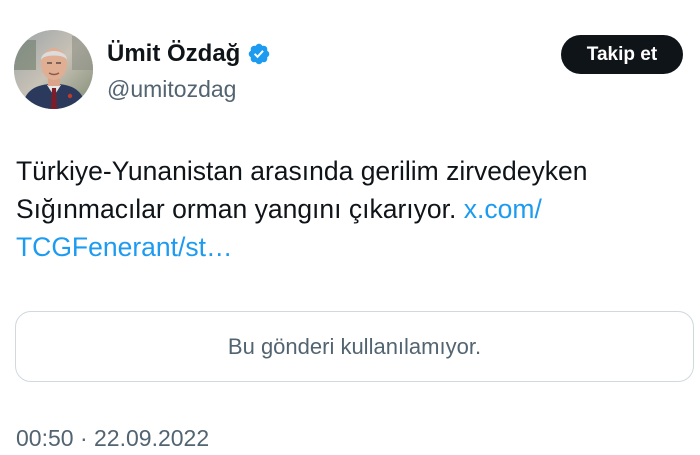  What do you see at coordinates (236, 209) in the screenshot?
I see `tweet-text-line-2: Sığınmacılar orman yangını çıkarıyor.` at bounding box center [236, 209].